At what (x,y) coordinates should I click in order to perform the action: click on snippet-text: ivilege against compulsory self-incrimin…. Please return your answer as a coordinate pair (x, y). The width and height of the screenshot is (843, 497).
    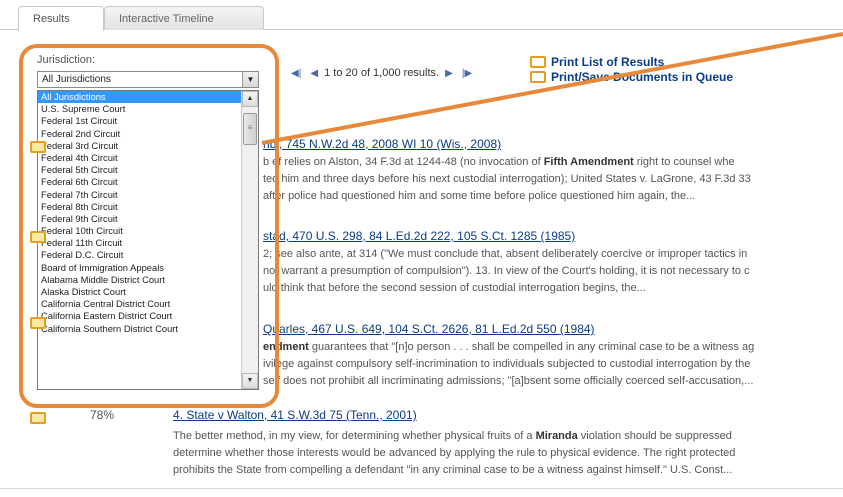
    Looking at the image, I should click on (507, 364).